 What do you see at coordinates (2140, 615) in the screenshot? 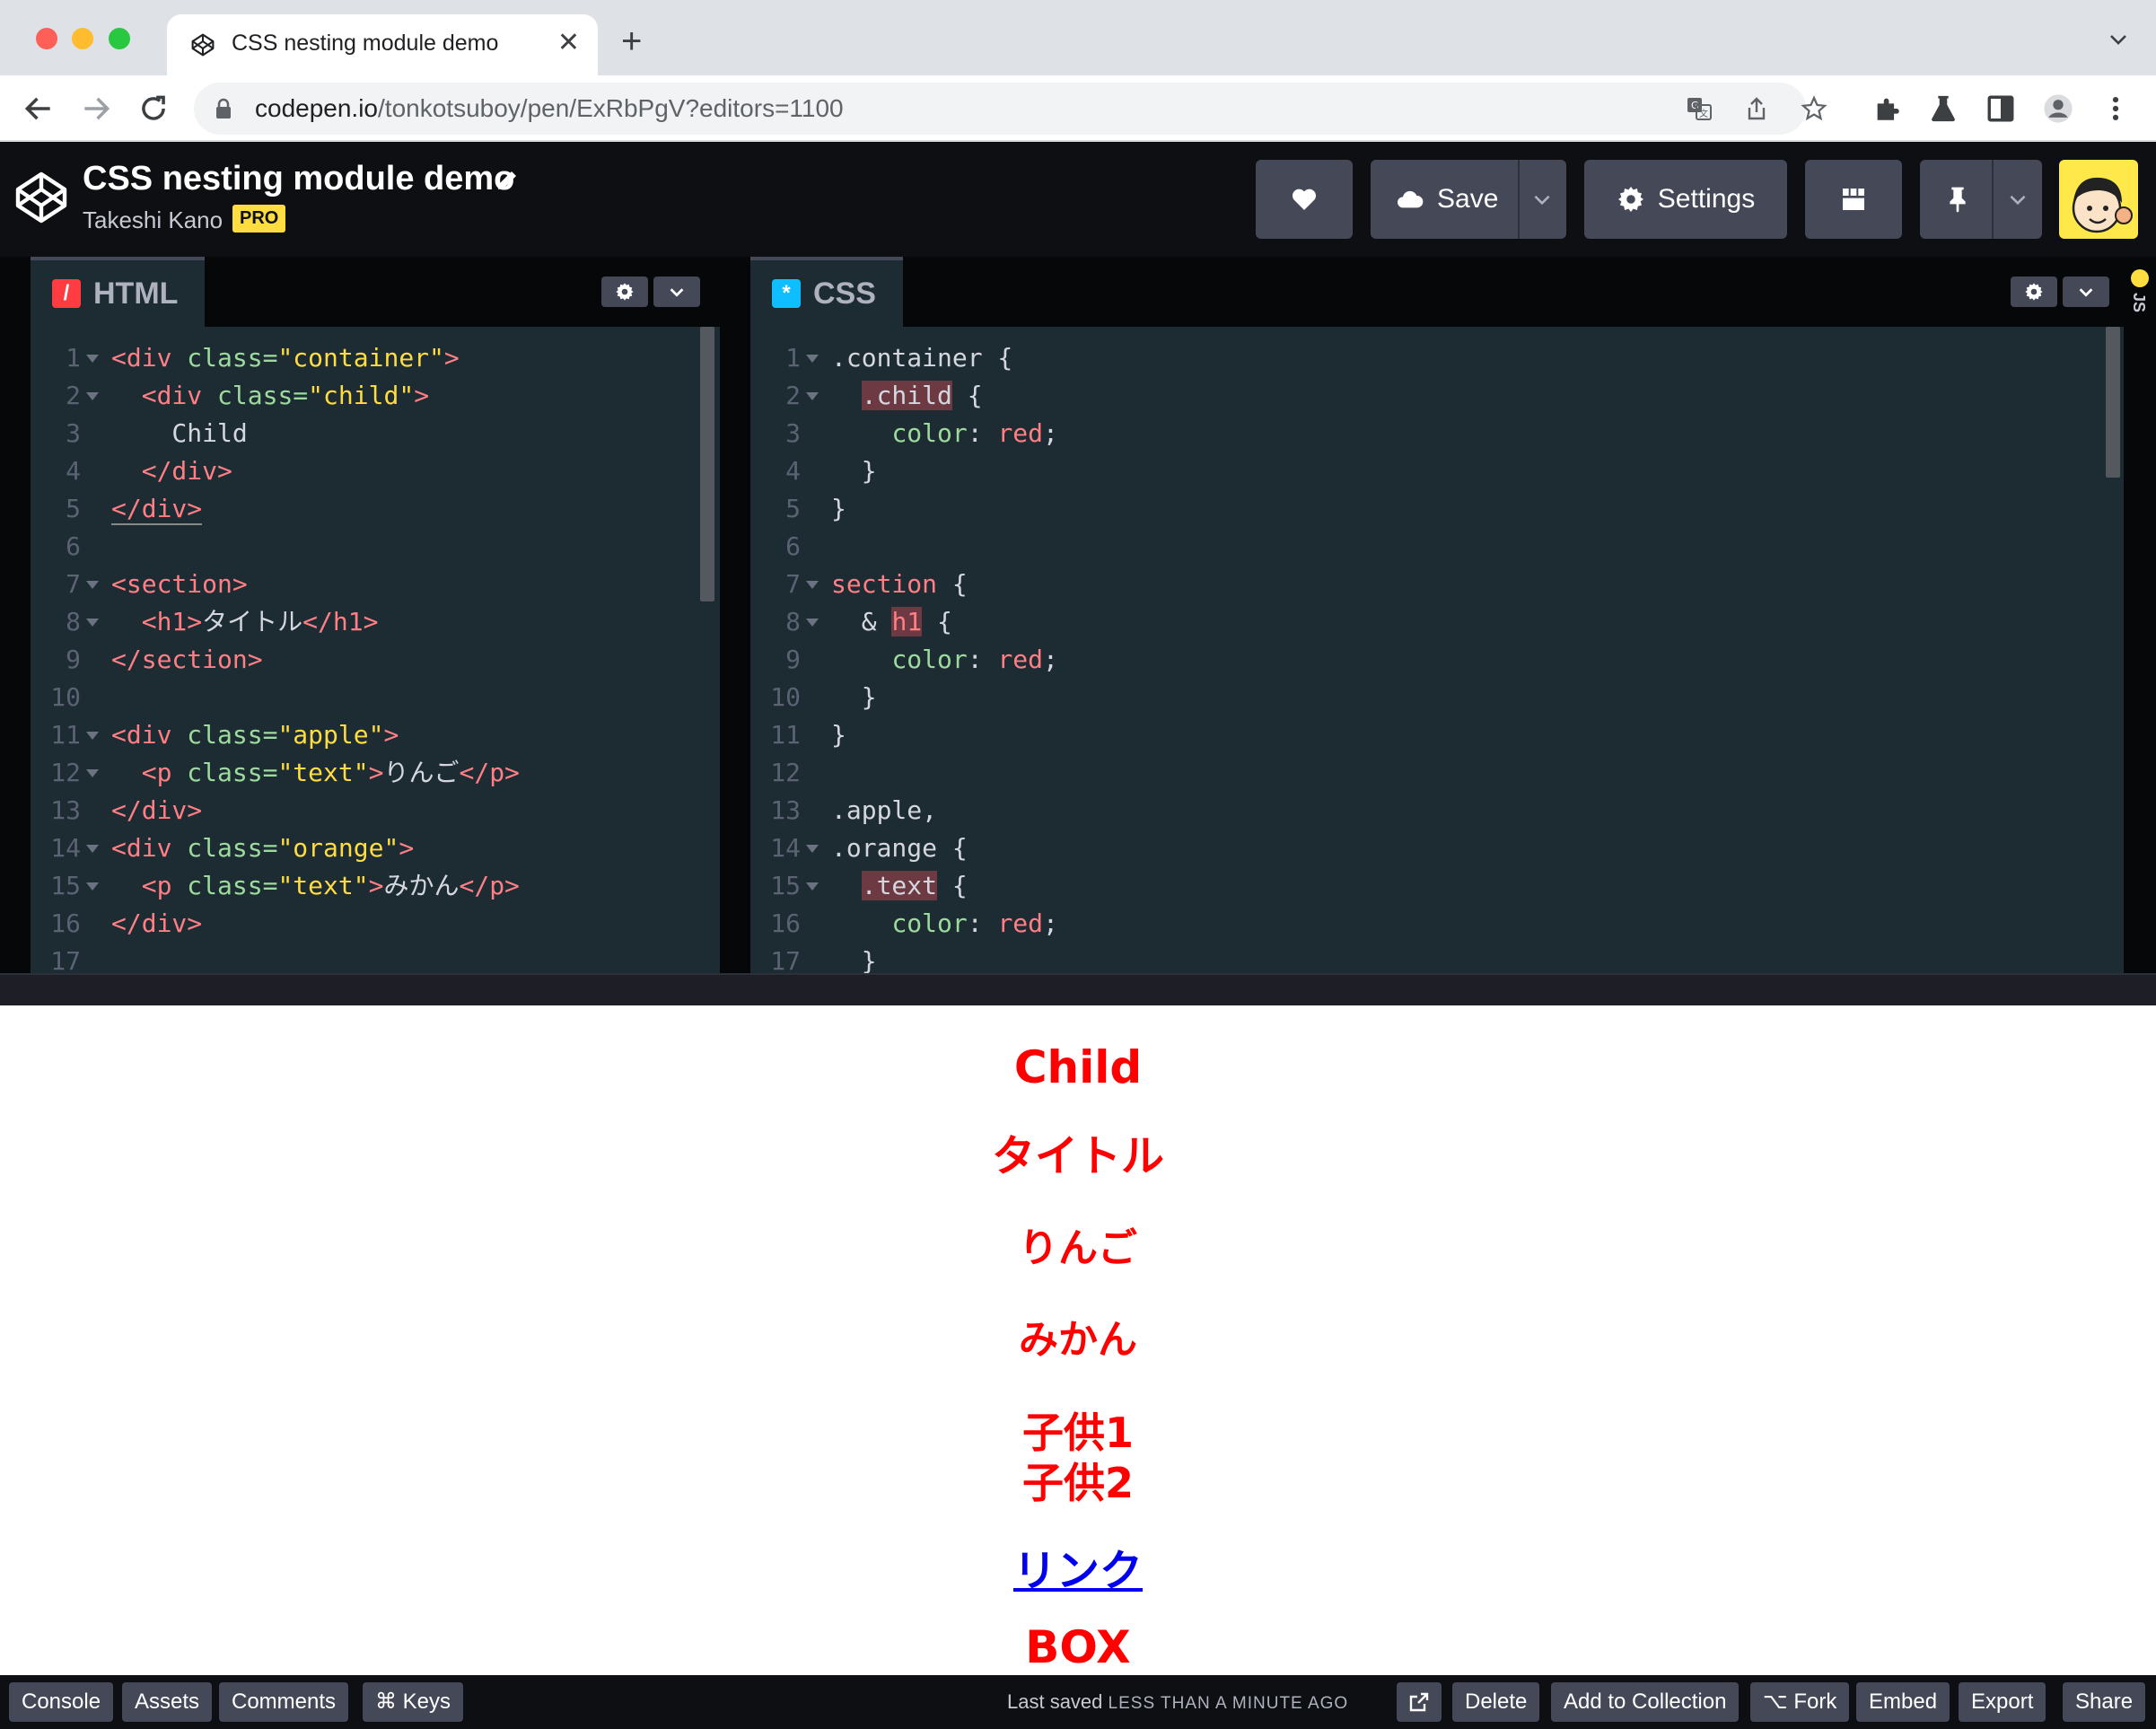
I see `js-collapsed-panel: JS` at bounding box center [2140, 615].